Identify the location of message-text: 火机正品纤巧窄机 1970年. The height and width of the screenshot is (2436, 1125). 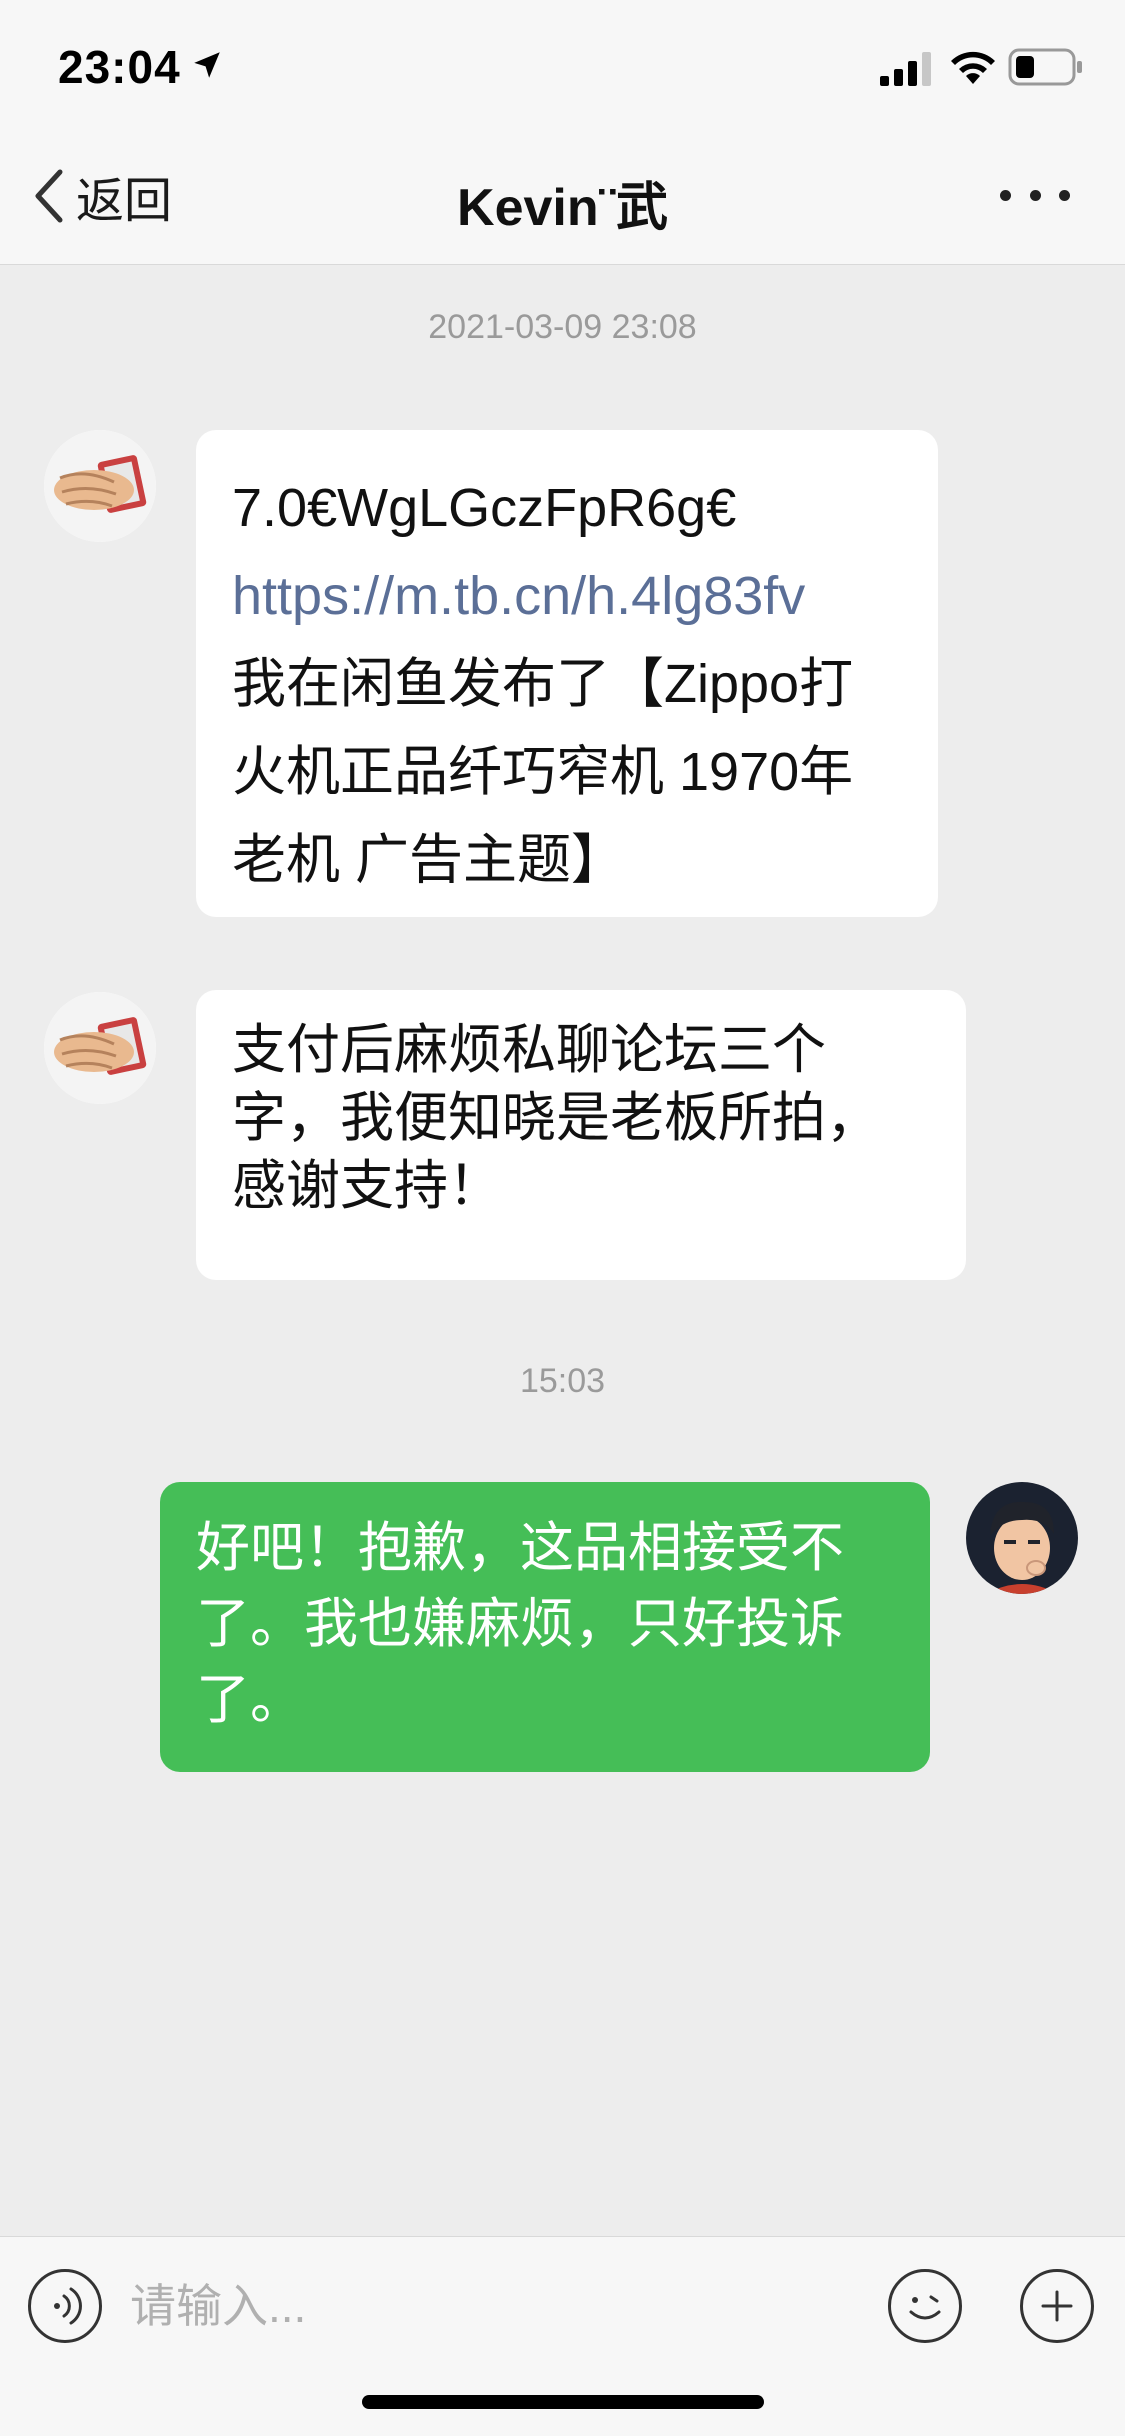
(543, 772).